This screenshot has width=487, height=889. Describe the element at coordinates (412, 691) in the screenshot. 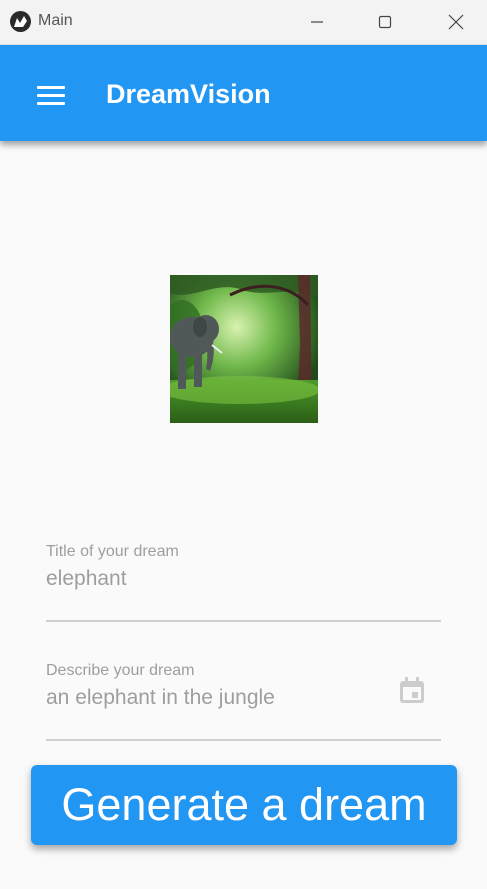

I see `calendar-icon` at that location.